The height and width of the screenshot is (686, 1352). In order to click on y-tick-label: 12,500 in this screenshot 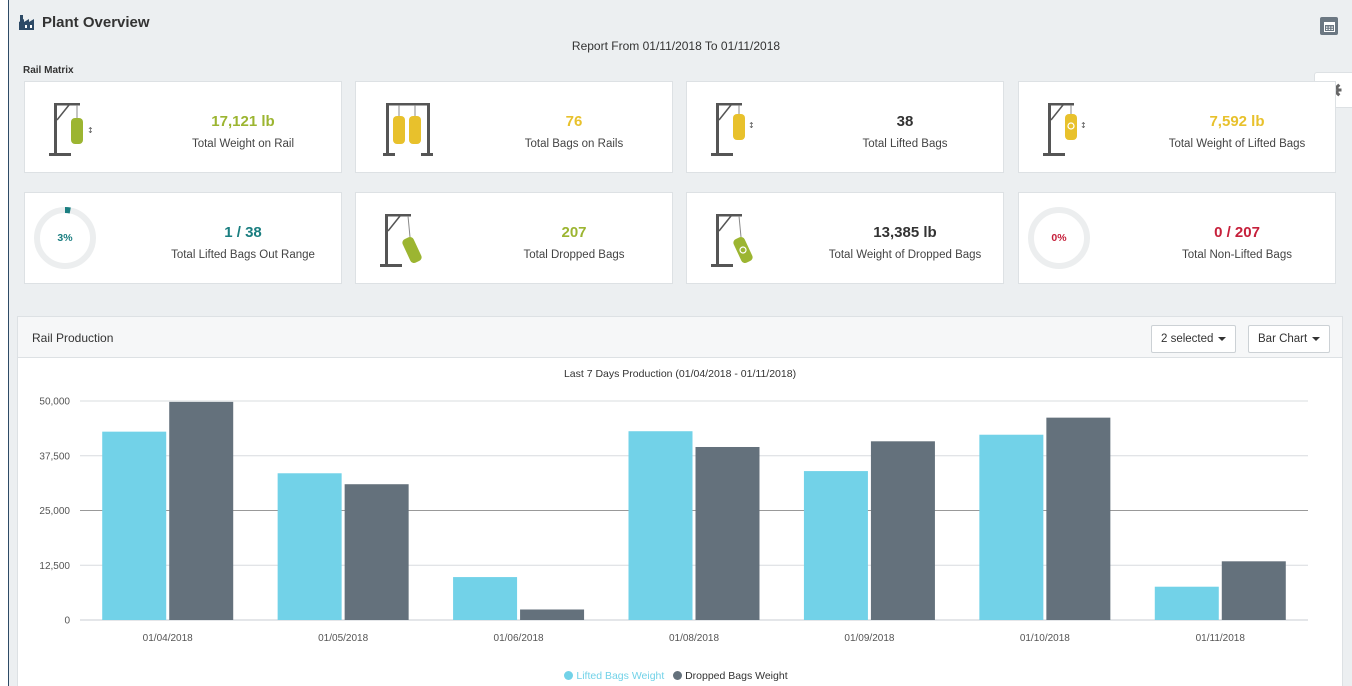, I will do `click(54, 566)`.